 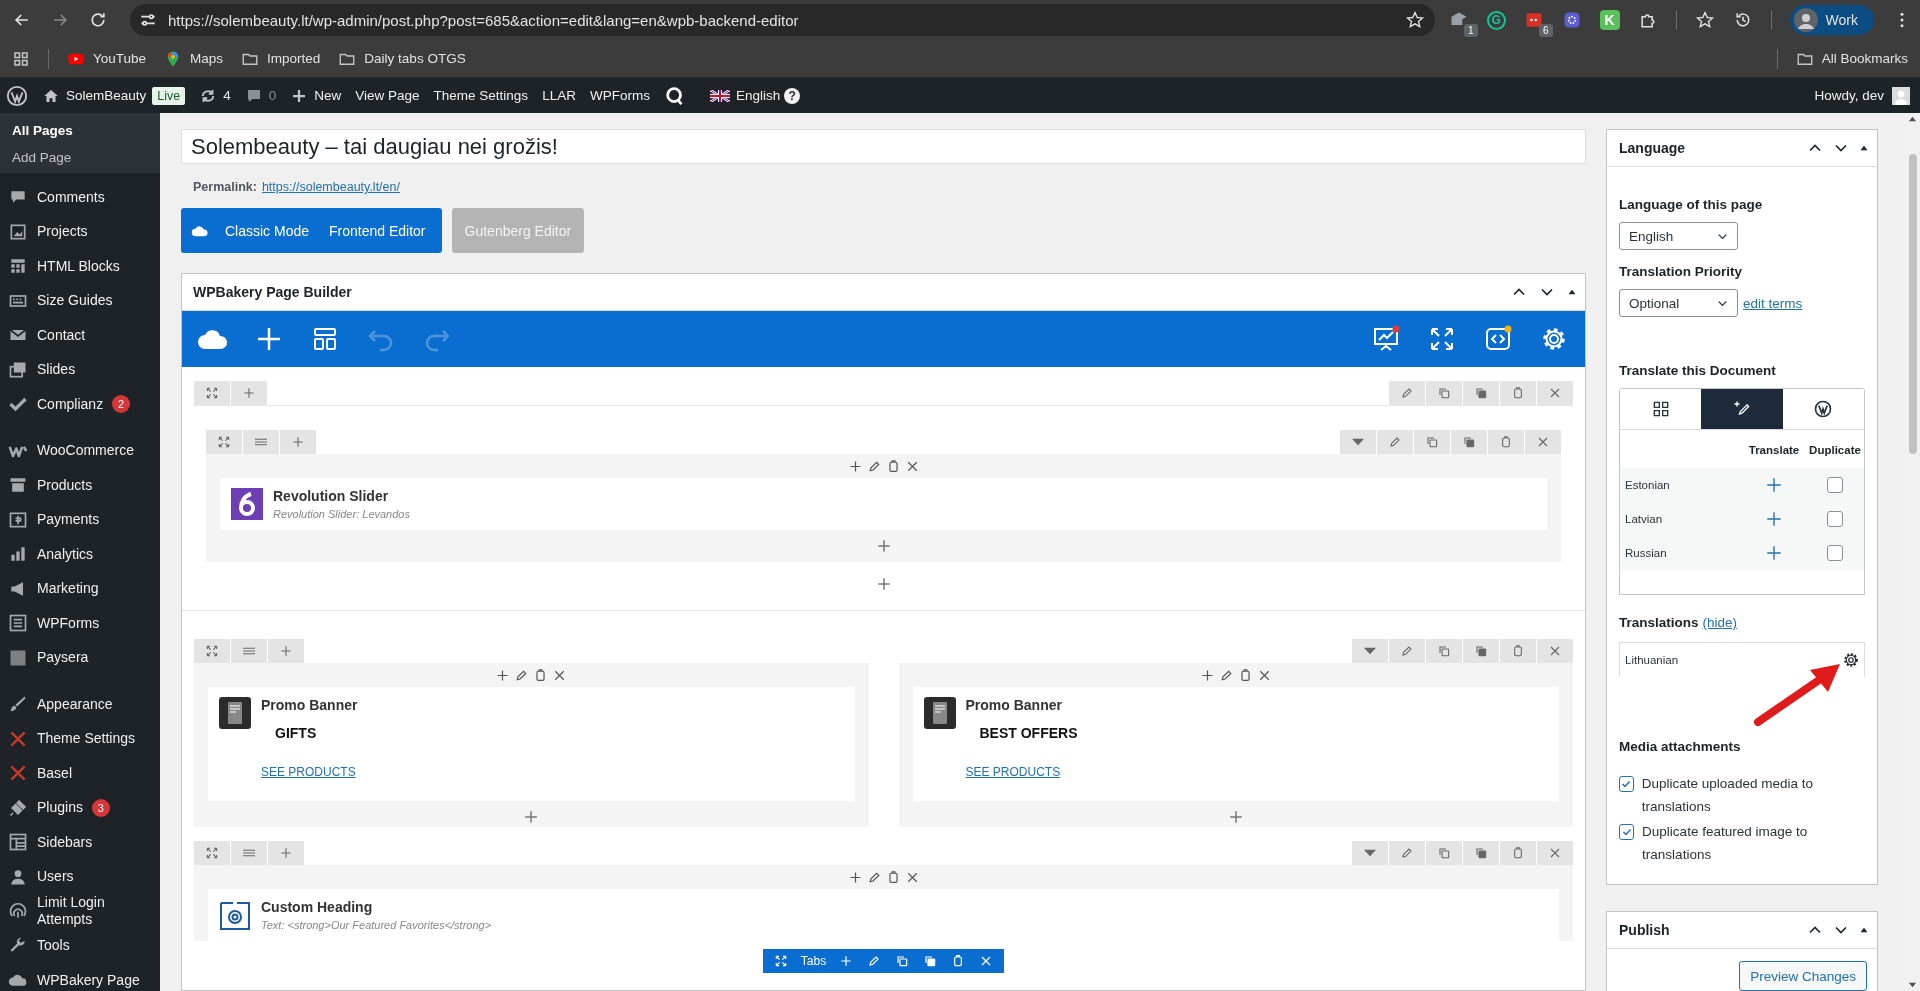 I want to click on admin-bar-link: WPForms, so click(x=619, y=95).